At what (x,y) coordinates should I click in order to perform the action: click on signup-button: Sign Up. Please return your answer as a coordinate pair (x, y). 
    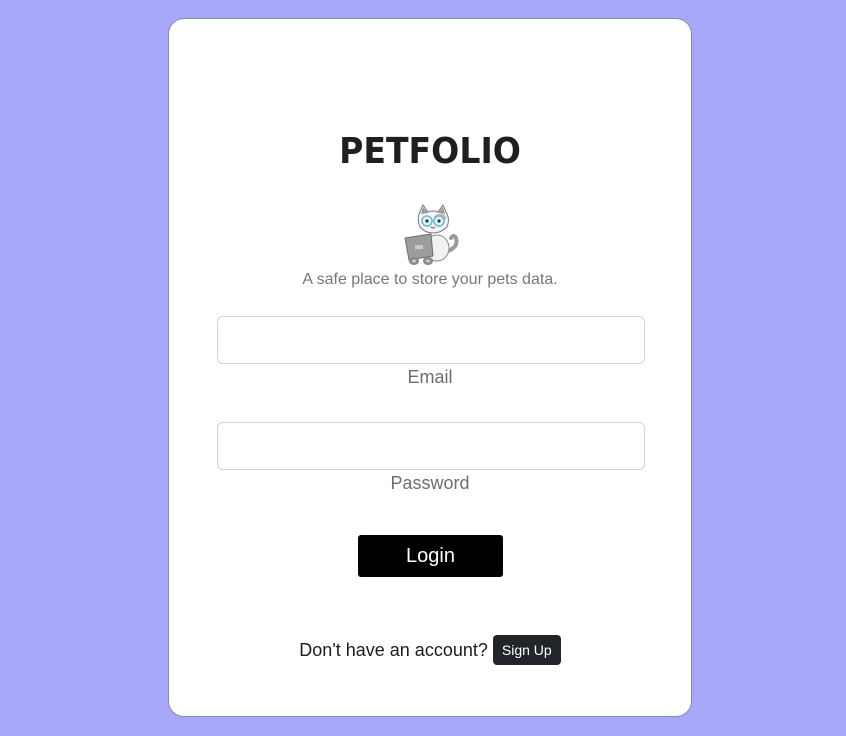
    Looking at the image, I should click on (526, 650).